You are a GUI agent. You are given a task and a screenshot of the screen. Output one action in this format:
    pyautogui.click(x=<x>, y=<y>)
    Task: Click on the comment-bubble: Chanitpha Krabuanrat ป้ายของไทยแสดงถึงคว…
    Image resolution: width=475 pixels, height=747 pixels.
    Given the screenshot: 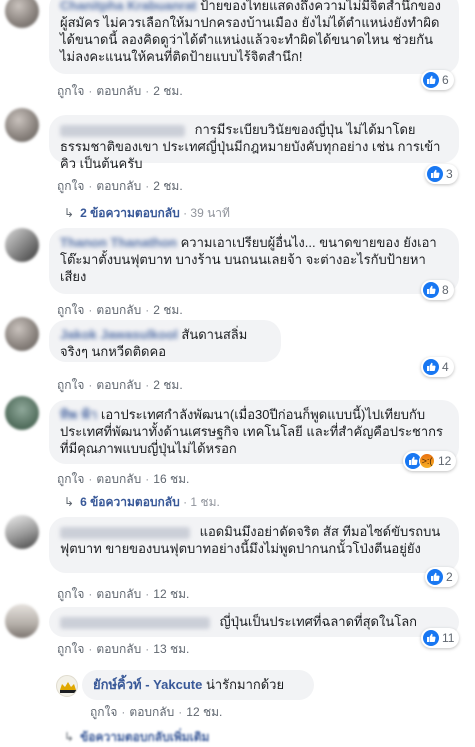 What is the action you would take?
    pyautogui.click(x=254, y=37)
    